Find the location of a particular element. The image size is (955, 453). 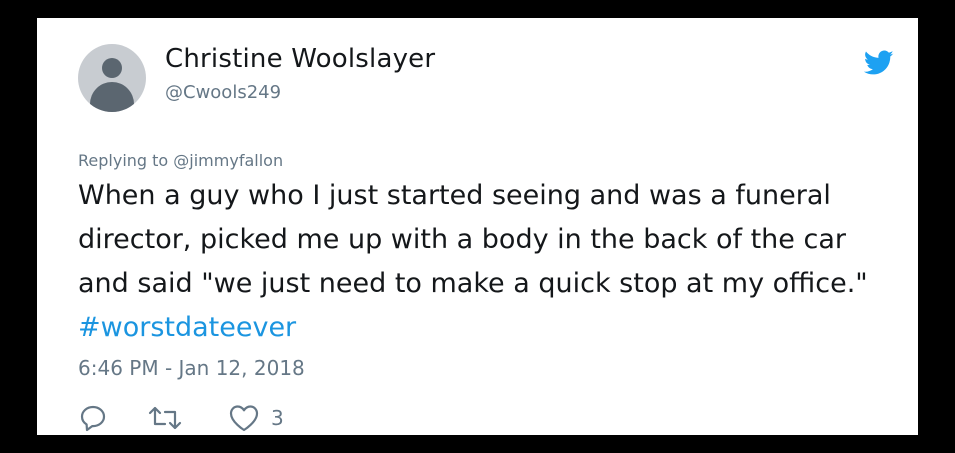

like-count: 3 is located at coordinates (277, 418).